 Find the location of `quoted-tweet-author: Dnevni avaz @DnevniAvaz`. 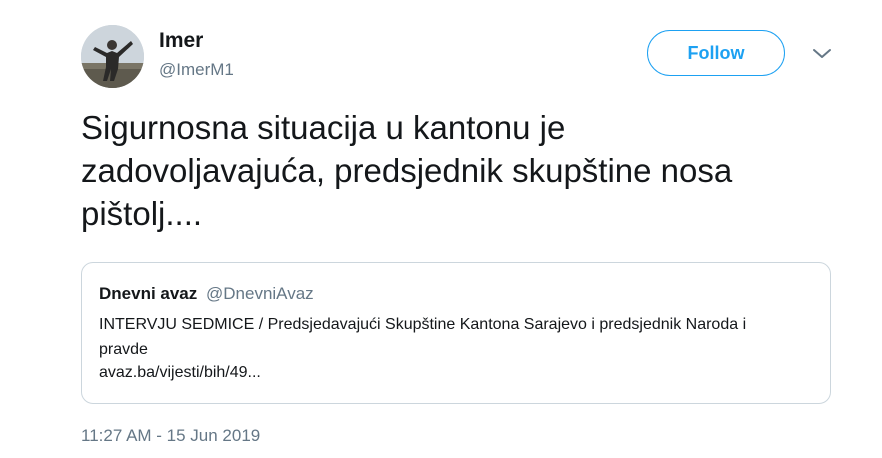

quoted-tweet-author: Dnevni avaz @DnevniAvaz is located at coordinates (206, 294).